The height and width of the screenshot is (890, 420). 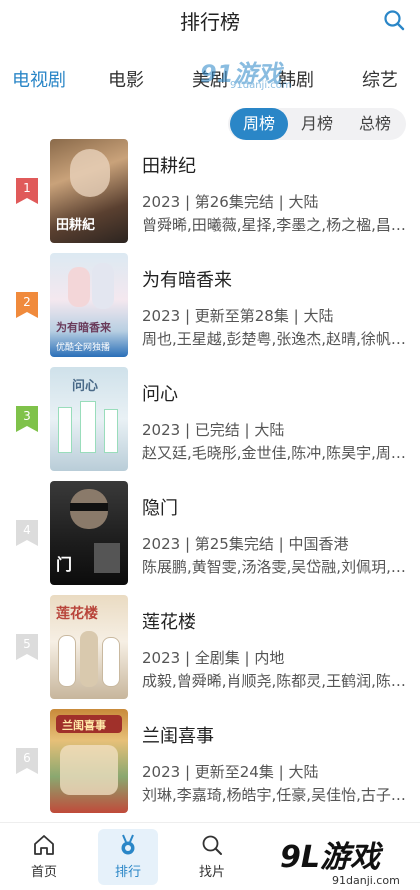 What do you see at coordinates (169, 165) in the screenshot?
I see `drama-title: 田耕纪` at bounding box center [169, 165].